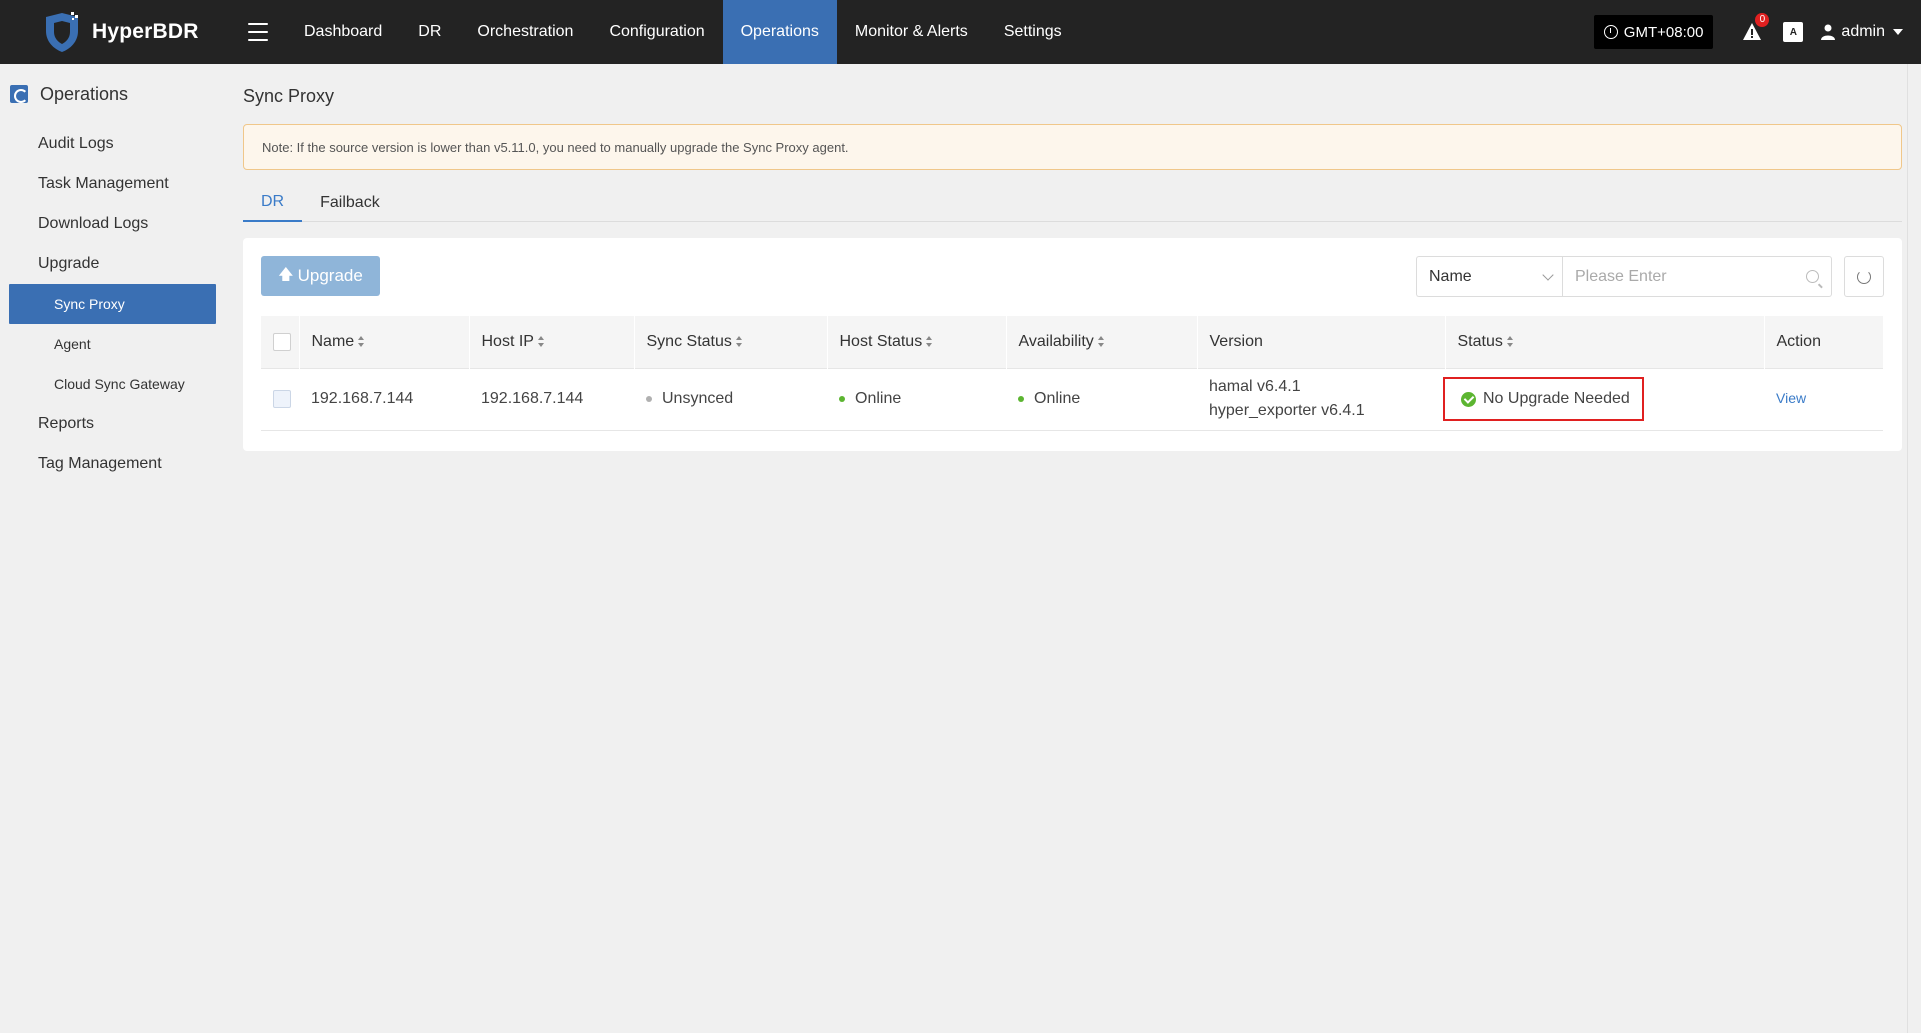 This screenshot has height=1033, width=1921. Describe the element at coordinates (1072, 203) in the screenshot. I see `tab-bar: DR Failback` at that location.